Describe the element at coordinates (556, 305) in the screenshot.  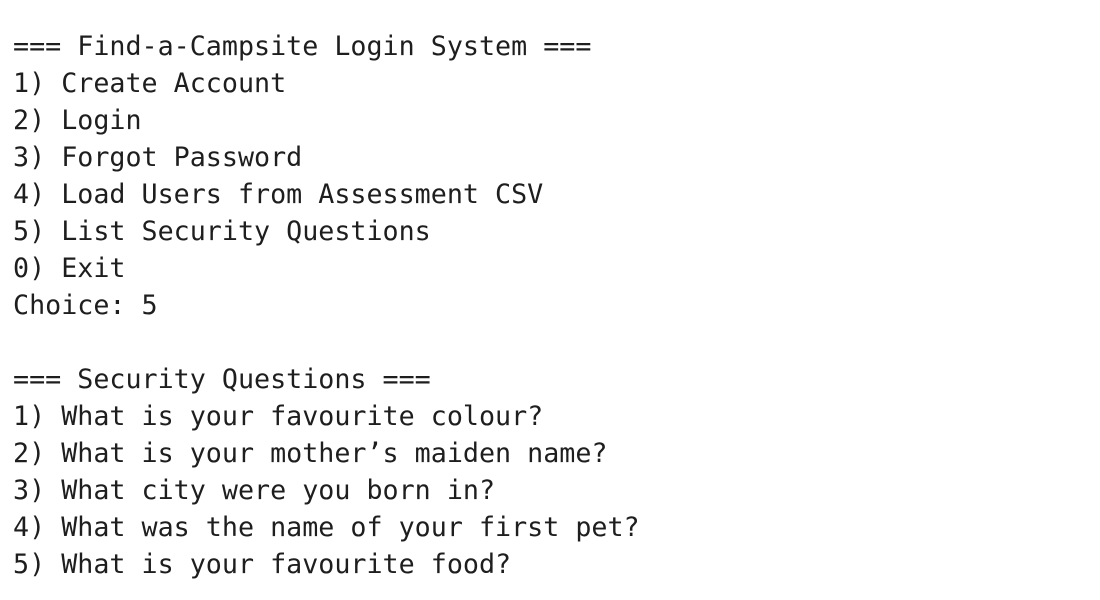
I see `choice-line: Choice: 5` at that location.